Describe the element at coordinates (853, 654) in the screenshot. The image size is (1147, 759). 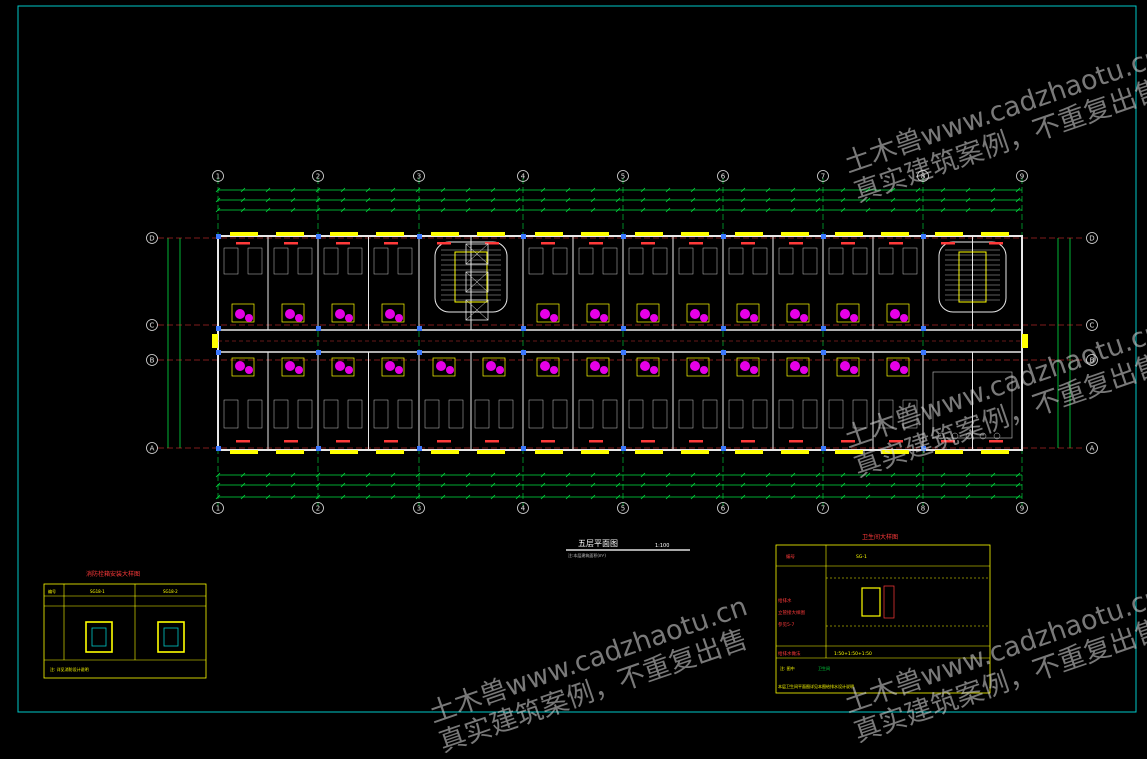
I see `right-table-row3-value: 1:50+1:50+1:50` at that location.